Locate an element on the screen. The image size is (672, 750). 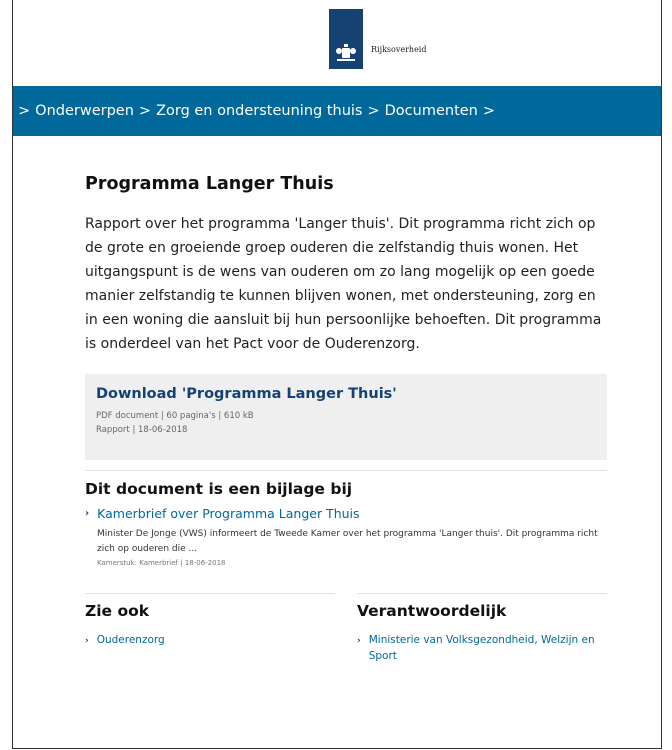
breadcrumb-item-documenten: Documenten is located at coordinates (431, 111).